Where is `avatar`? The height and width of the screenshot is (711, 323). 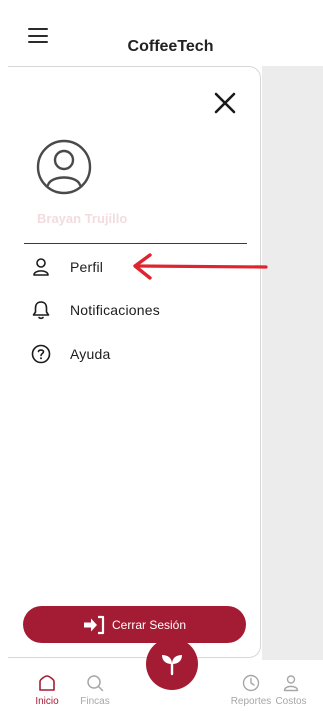
avatar is located at coordinates (64, 169).